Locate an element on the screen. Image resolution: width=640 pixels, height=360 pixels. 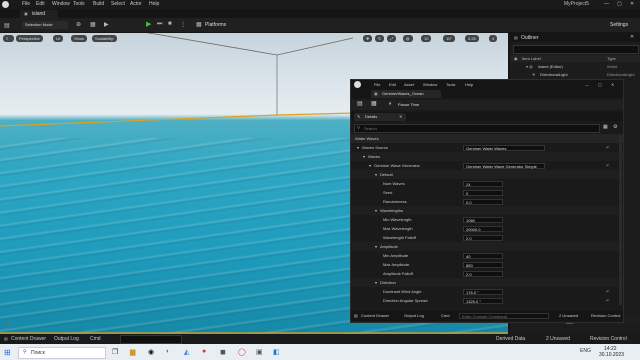
wavelengths-group-row: ▾ Wavelengths is located at coordinates (487, 210).